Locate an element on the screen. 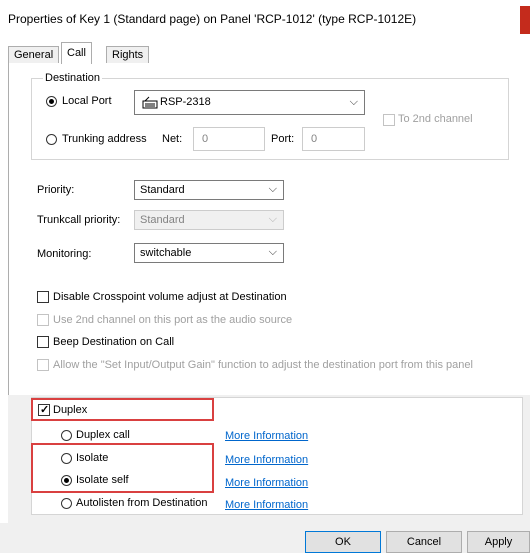 The height and width of the screenshot is (553, 530). duplex-call-more-info-link: More Information is located at coordinates (266, 436).